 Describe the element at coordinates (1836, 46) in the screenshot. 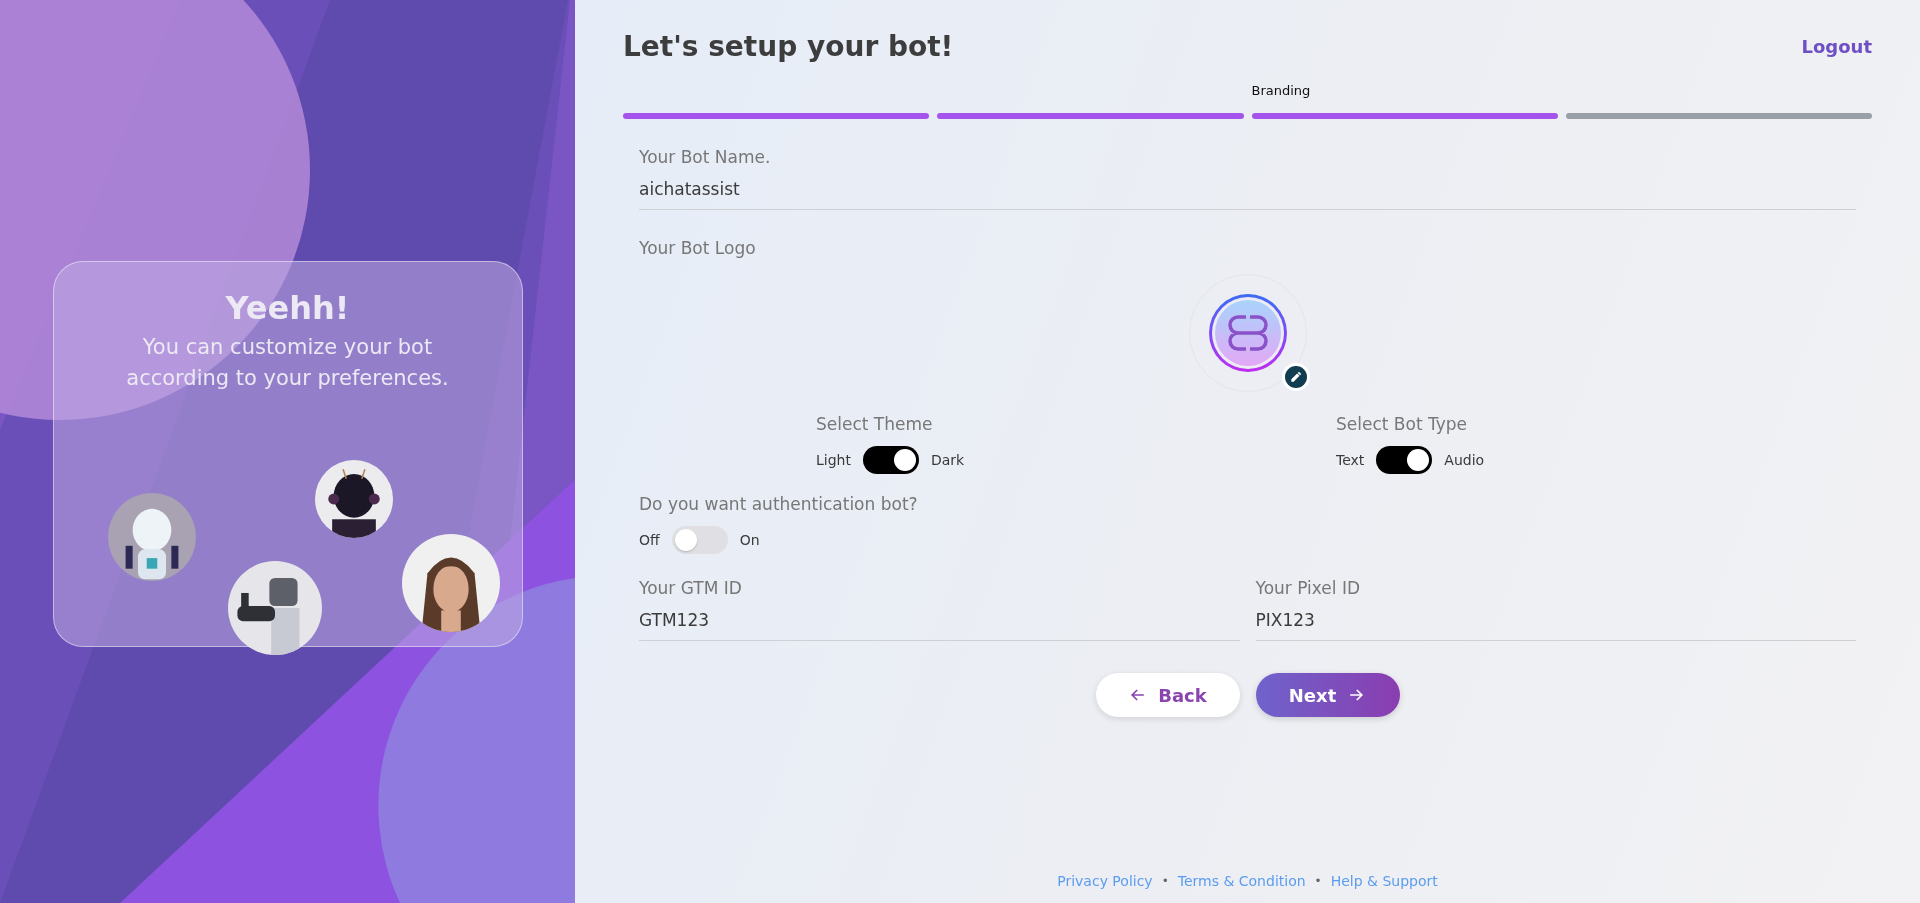

I see `logout-link: Logout` at that location.